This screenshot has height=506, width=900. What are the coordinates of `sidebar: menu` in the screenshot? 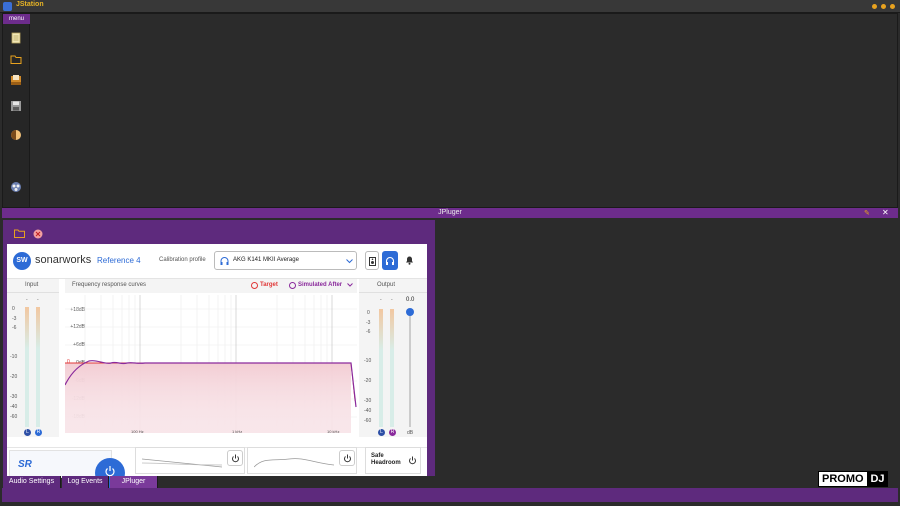 It's located at (16, 110).